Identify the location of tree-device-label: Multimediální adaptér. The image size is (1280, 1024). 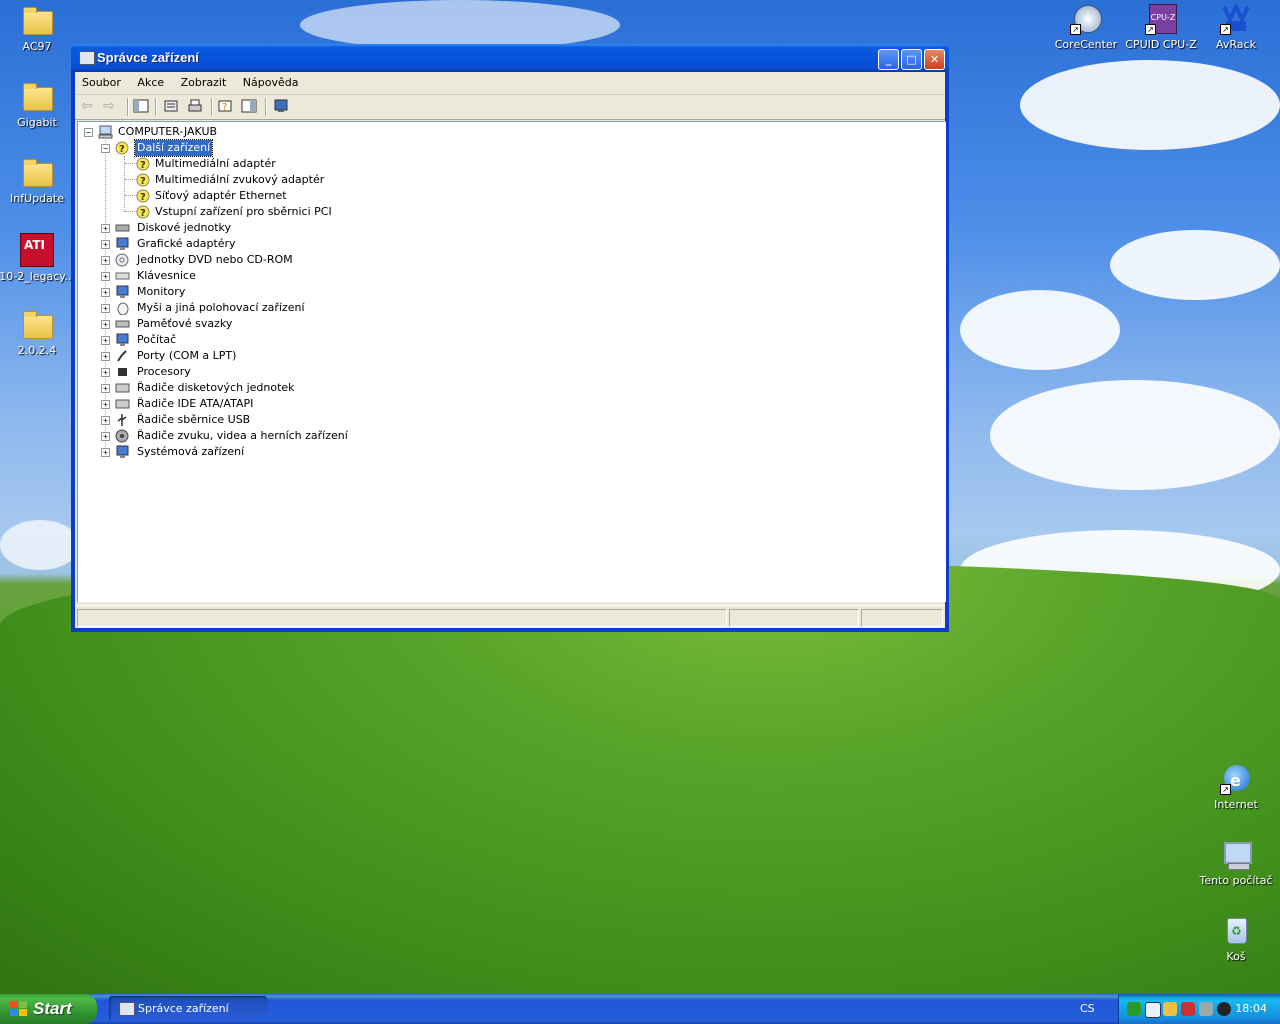
(215, 163).